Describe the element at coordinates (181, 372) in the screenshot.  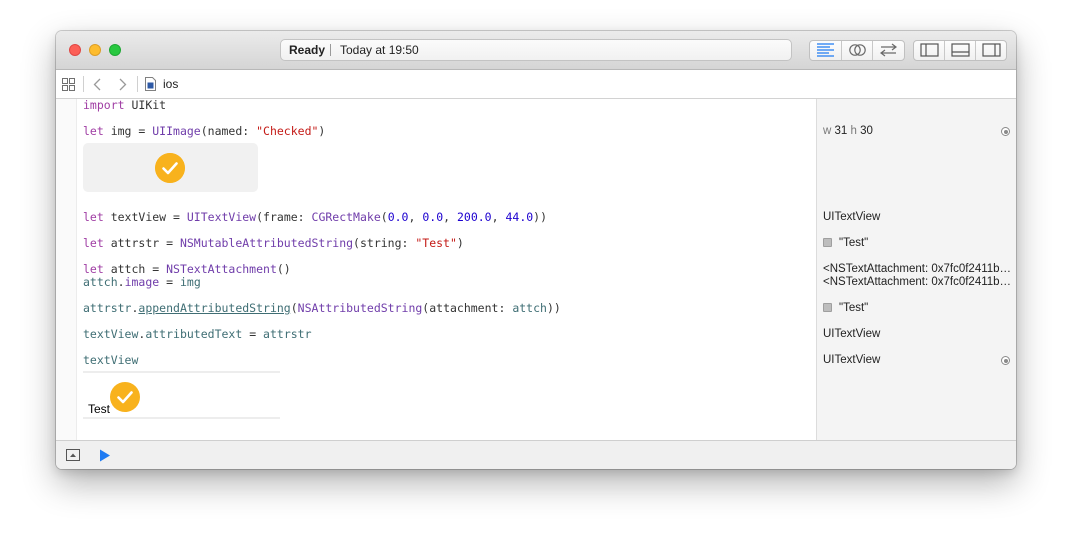
I see `textview-top-border` at that location.